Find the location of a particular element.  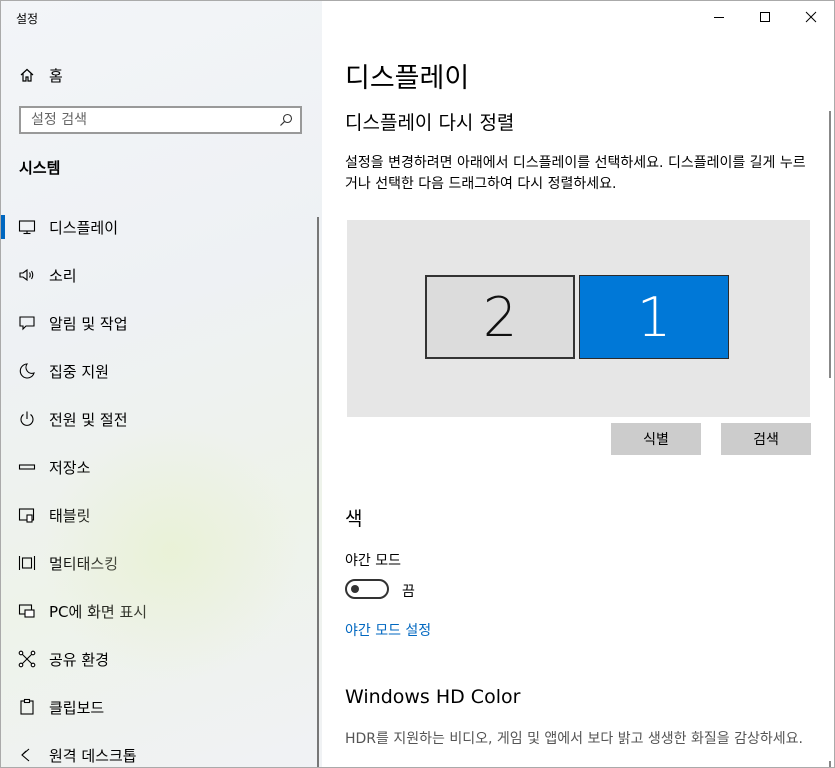

tablet-icon is located at coordinates (26, 515).